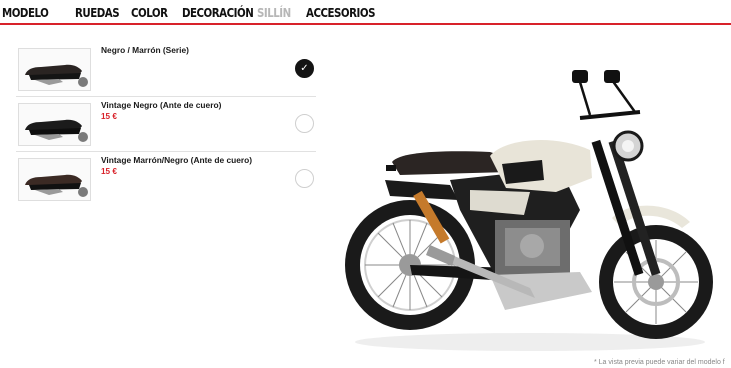 The image size is (731, 368). Describe the element at coordinates (166, 69) in the screenshot. I see `seat-option-serie: Negro / Marrón (Serie) ✓` at that location.